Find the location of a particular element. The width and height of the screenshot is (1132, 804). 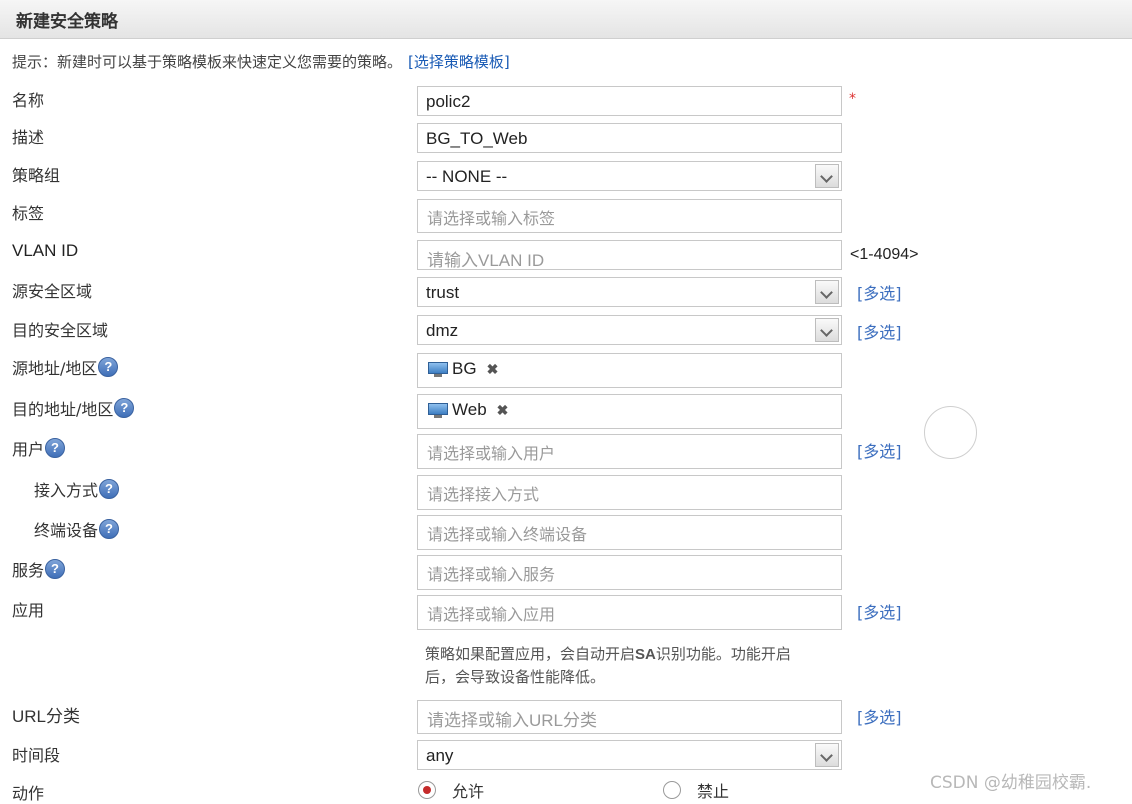

vlan-id-placeholder: 请输入VLAN ID is located at coordinates (486, 260).